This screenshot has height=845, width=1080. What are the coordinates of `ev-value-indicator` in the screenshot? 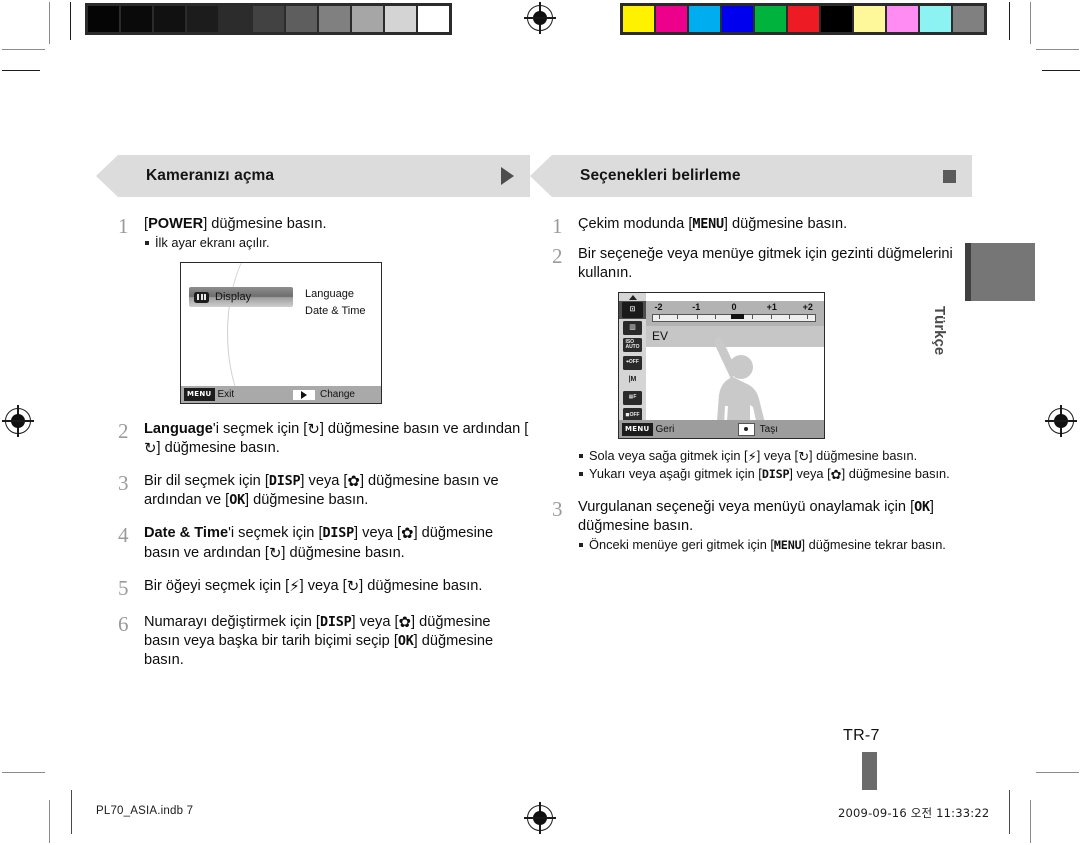 It's located at (737, 317).